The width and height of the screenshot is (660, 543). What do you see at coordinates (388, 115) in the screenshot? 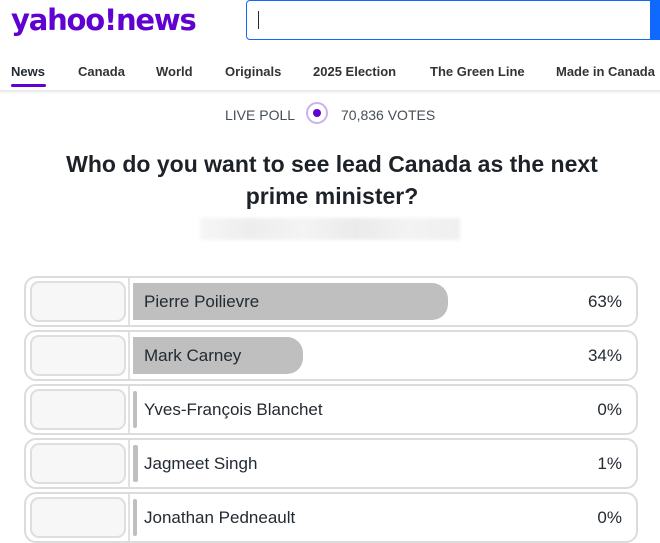
I see `vote-count: 70,836 VOTES` at bounding box center [388, 115].